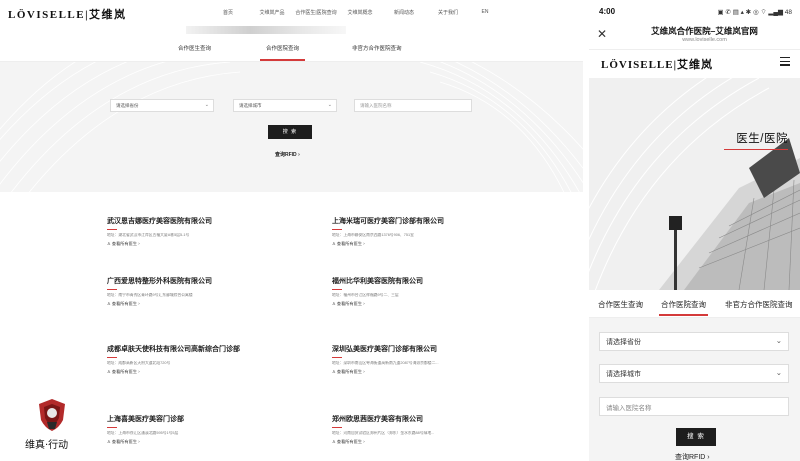 This screenshot has height=461, width=800. What do you see at coordinates (448, 12) in the screenshot?
I see `nav-about: 关于我们` at bounding box center [448, 12].